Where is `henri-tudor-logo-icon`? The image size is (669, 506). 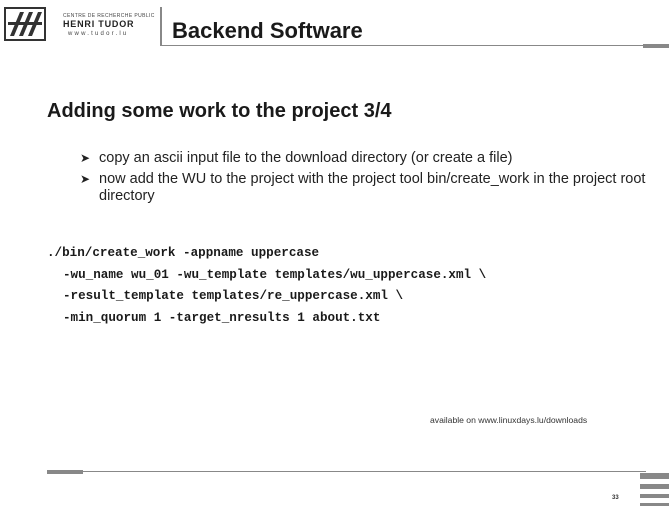
henri-tudor-logo-icon is located at coordinates (25, 24).